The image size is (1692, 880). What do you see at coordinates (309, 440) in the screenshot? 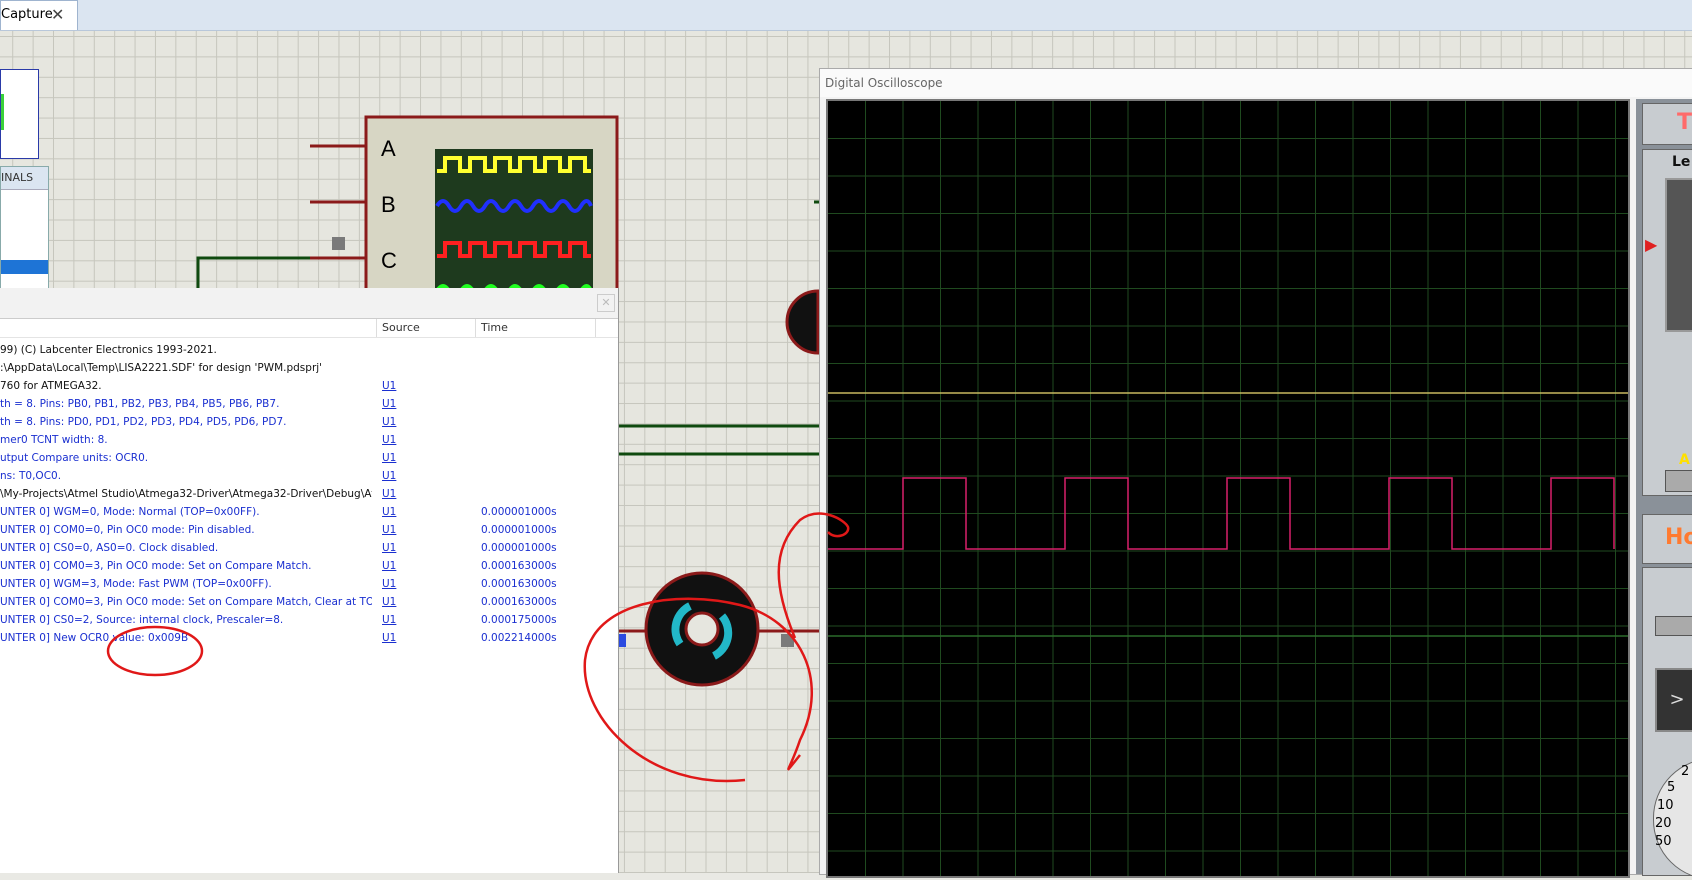
I see `log-row: mer0 TCNT width: 8. U1` at bounding box center [309, 440].